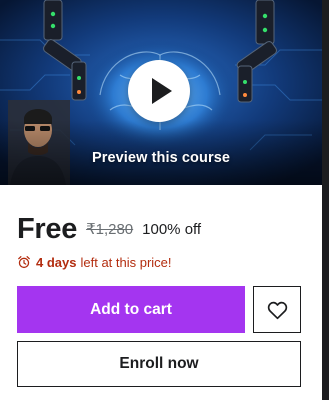 The image size is (329, 400). I want to click on current-price: Free, so click(47, 228).